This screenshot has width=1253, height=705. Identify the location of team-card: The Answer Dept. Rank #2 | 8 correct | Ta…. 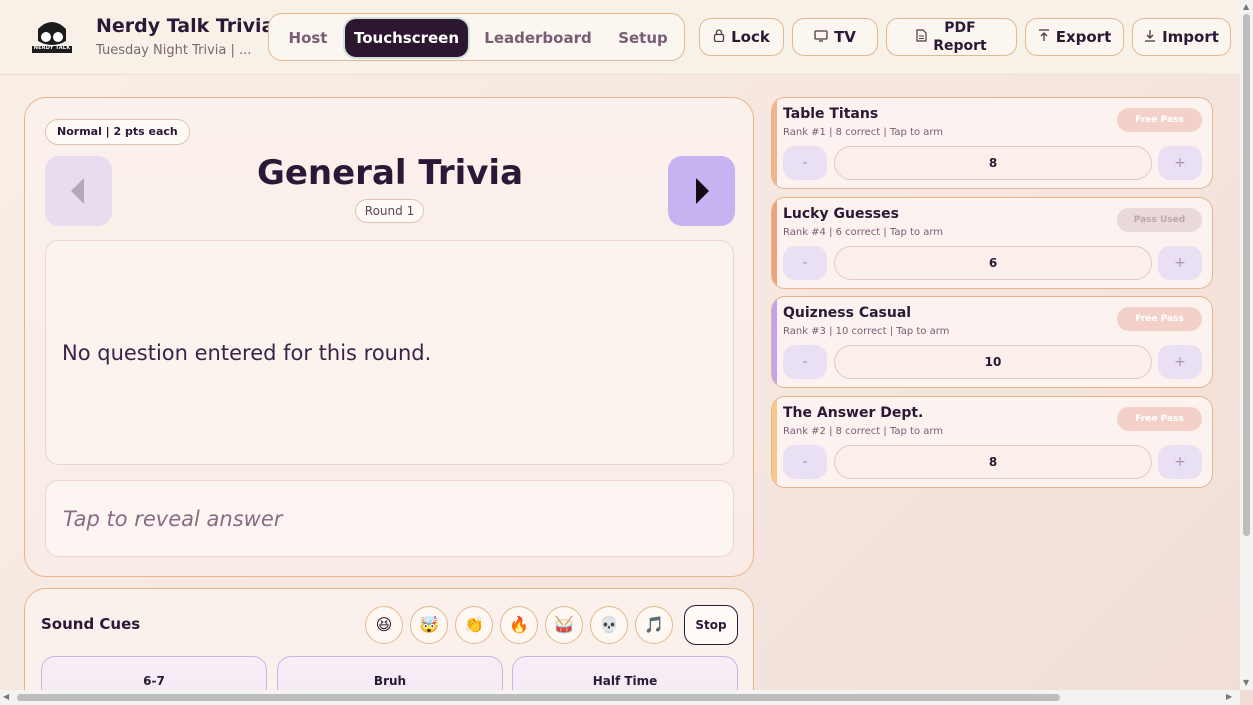
(992, 442).